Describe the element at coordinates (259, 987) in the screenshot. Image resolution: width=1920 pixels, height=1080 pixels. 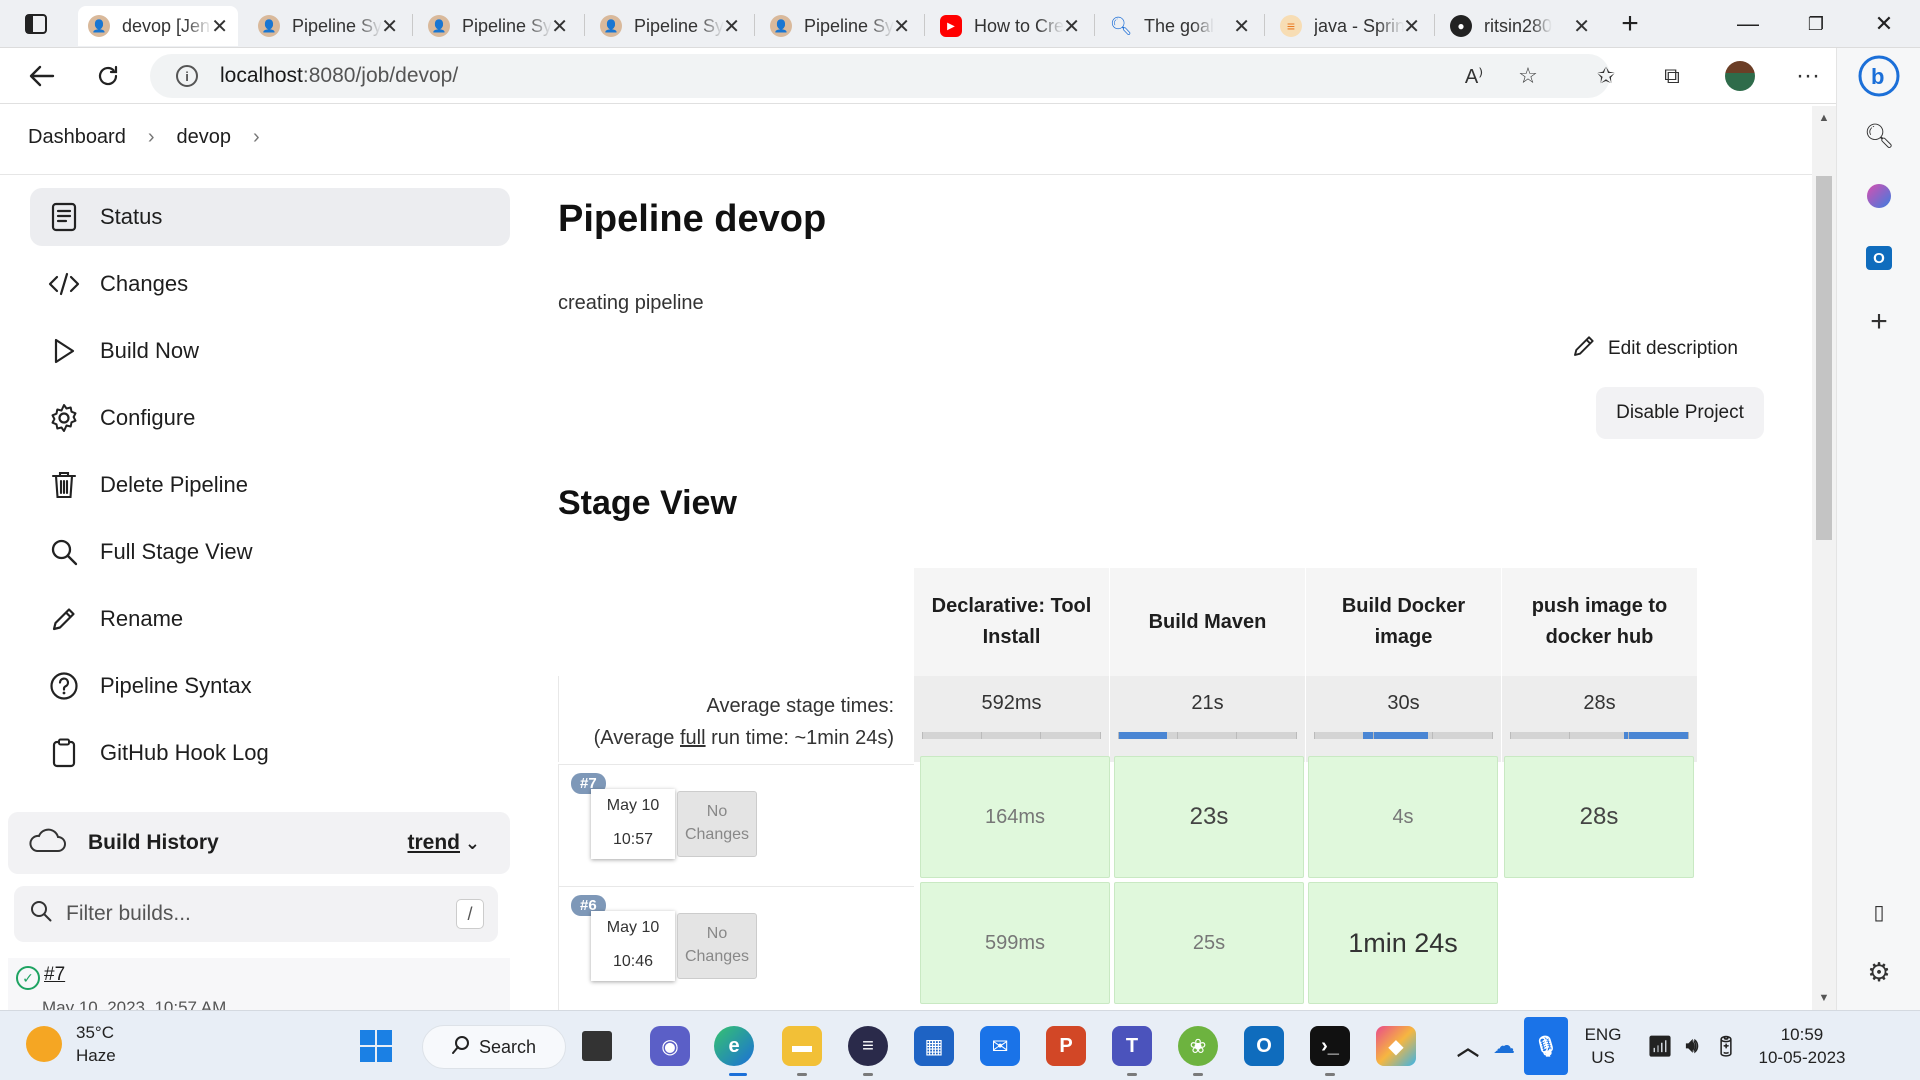
I see `build-history-row: ✓ #7 May 10, 2023, 10:57 AM` at that location.